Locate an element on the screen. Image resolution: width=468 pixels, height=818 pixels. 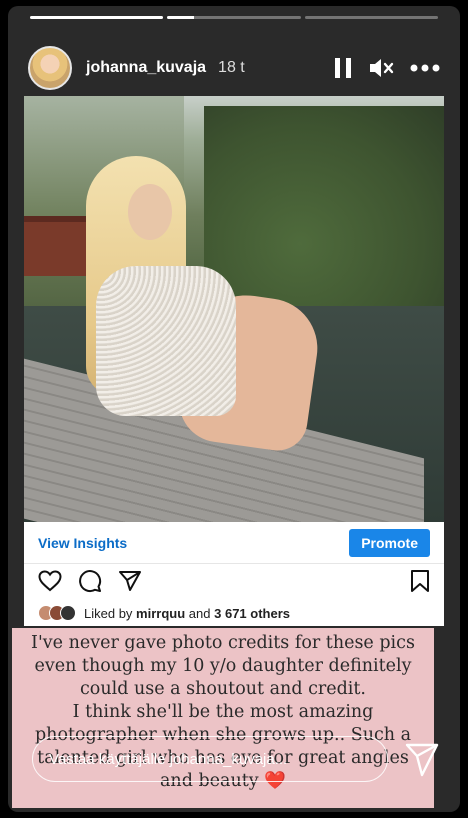
post-actions is located at coordinates (234, 583).